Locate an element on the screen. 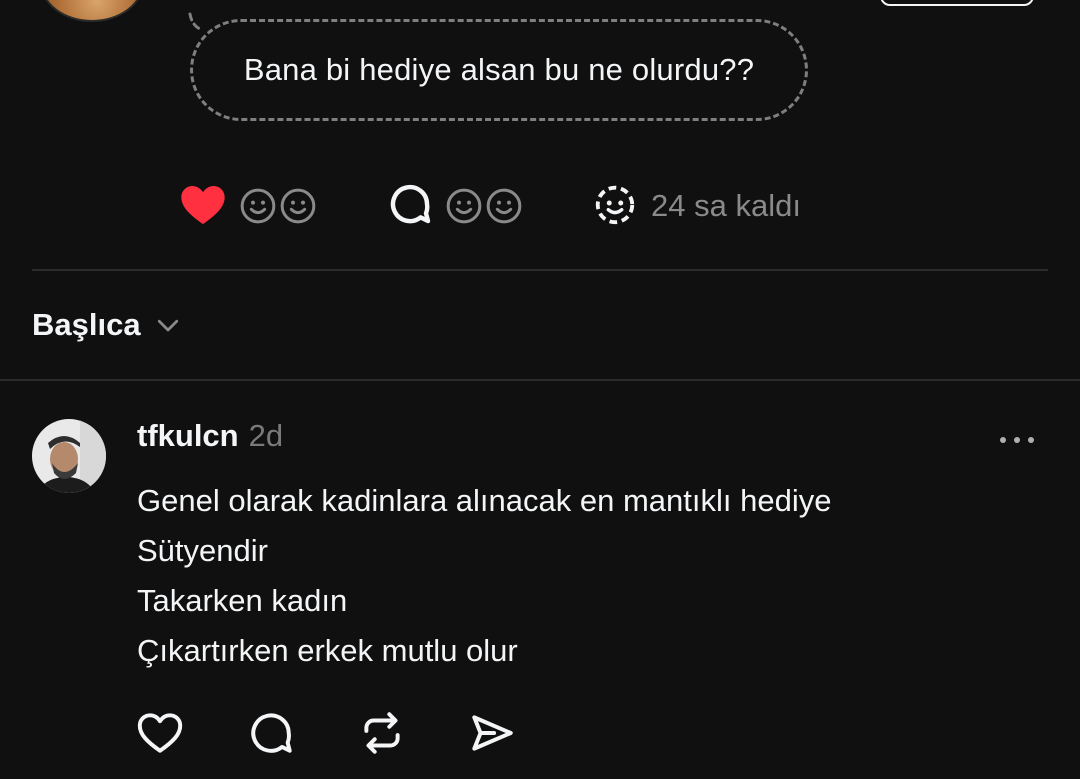  like-button is located at coordinates (160, 733).